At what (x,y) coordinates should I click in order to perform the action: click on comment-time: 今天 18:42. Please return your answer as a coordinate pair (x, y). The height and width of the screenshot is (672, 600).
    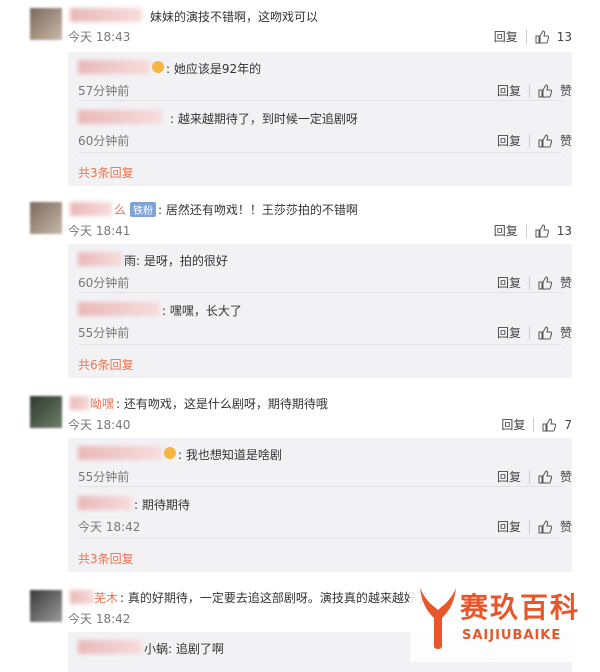
    Looking at the image, I should click on (99, 619).